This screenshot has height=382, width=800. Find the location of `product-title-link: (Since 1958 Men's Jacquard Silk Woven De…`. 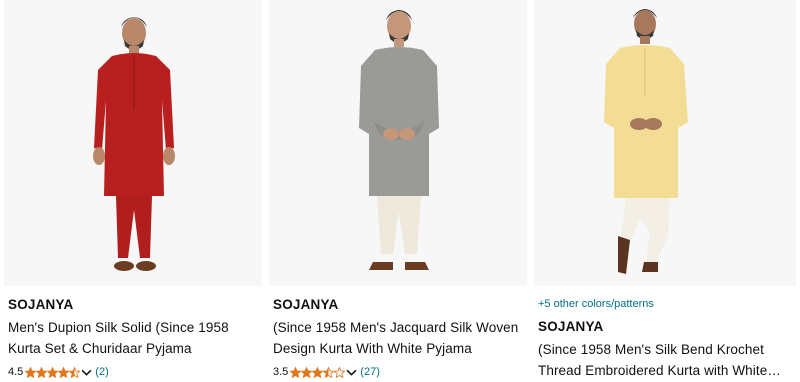

product-title-link: (Since 1958 Men's Jacquard Silk Woven De… is located at coordinates (398, 338).